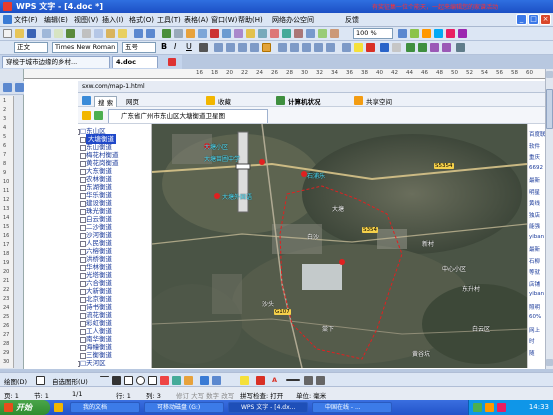 The width and height of the screenshot is (553, 415). What do you see at coordinates (460, 47) in the screenshot?
I see `clear-format-icon` at bounding box center [460, 47].